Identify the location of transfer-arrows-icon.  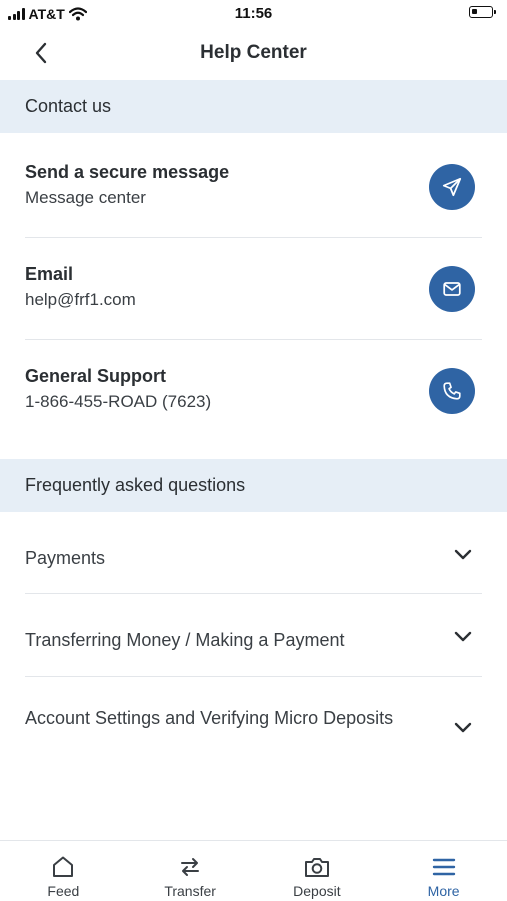
(190, 867).